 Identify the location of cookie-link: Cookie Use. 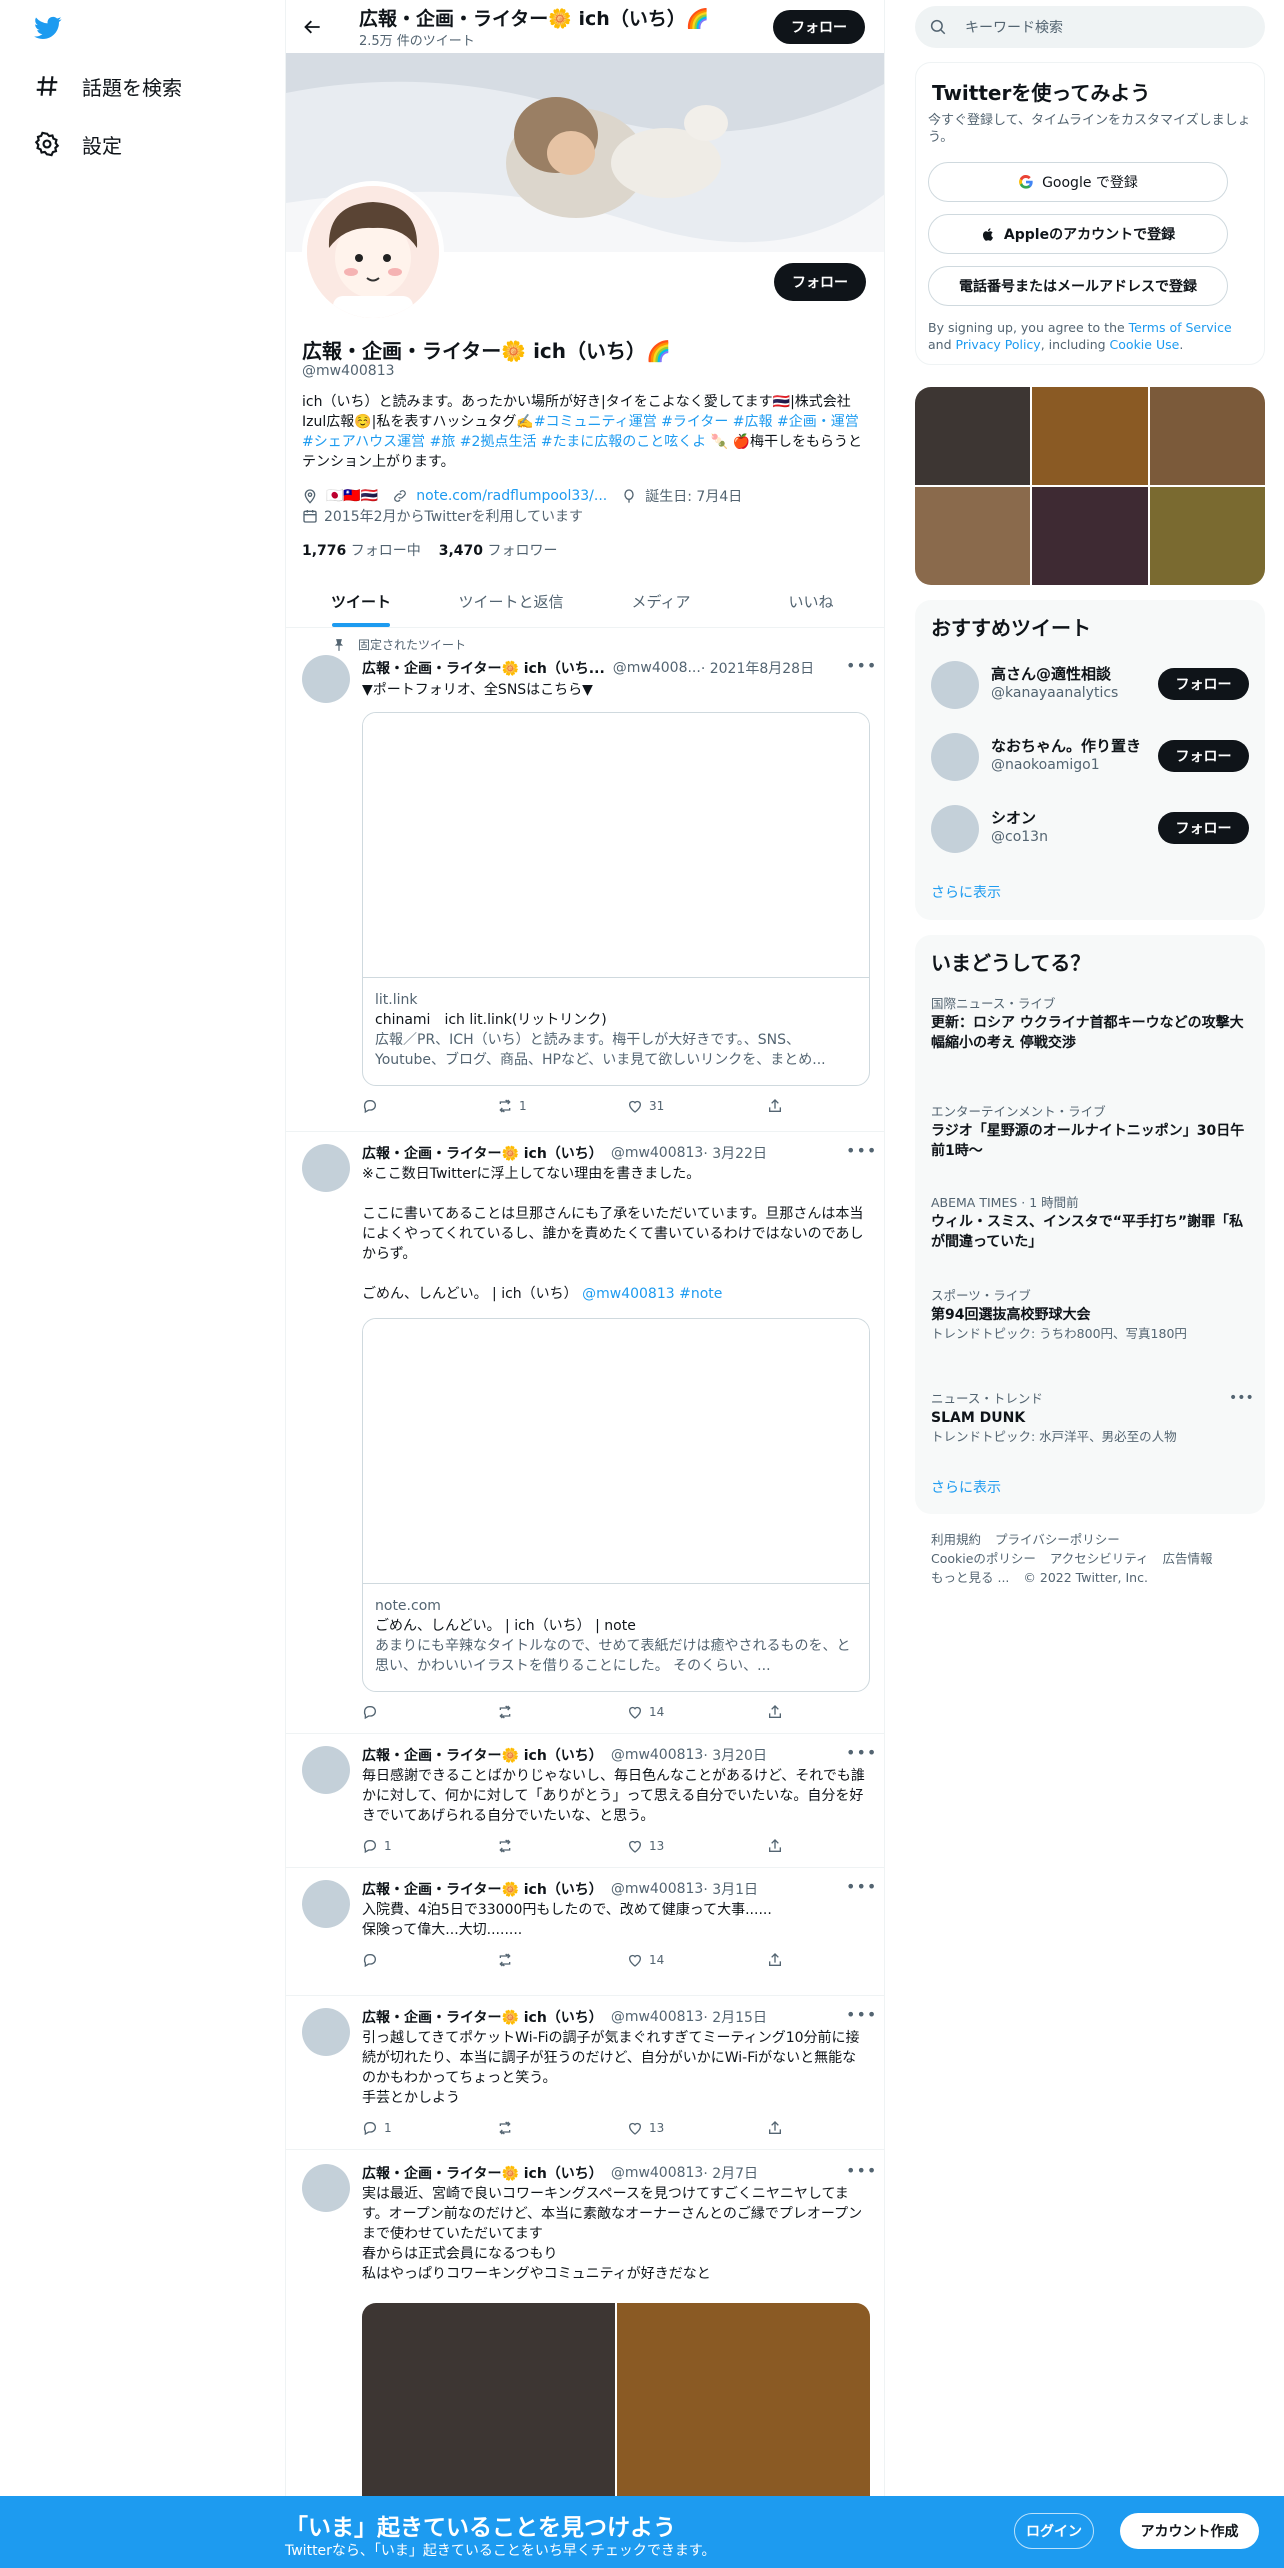
(1145, 344).